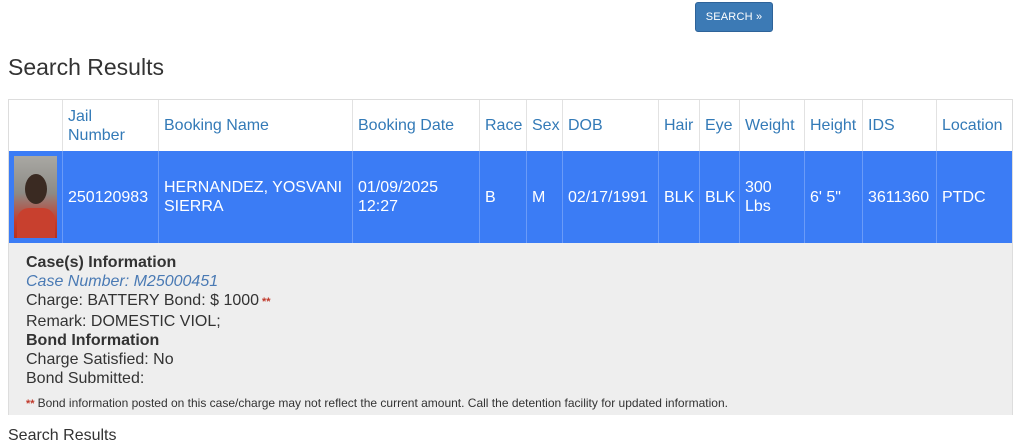  I want to click on column-header-jail-number: Jail Number, so click(111, 125).